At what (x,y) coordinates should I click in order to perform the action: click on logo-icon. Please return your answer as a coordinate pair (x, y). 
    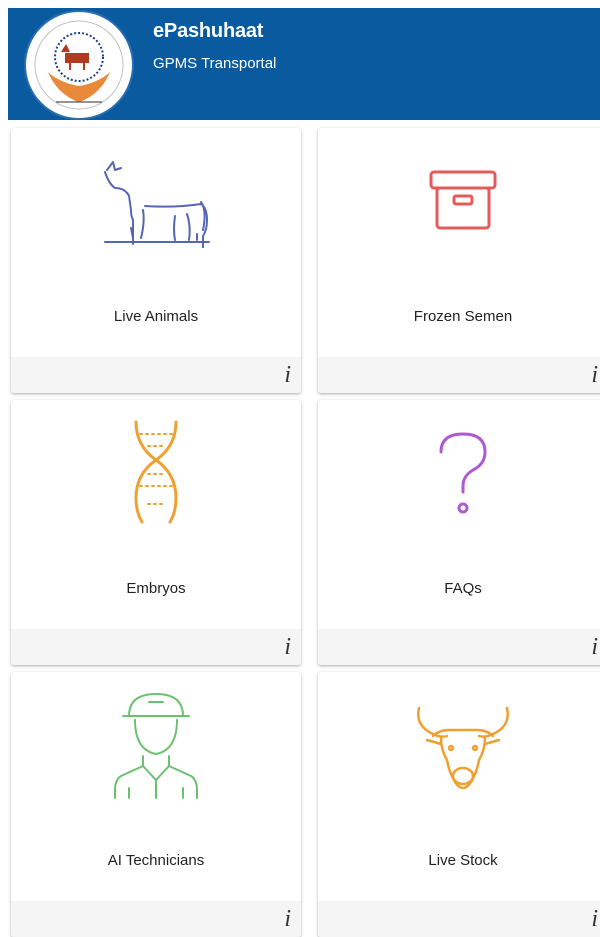
    Looking at the image, I should click on (79, 65).